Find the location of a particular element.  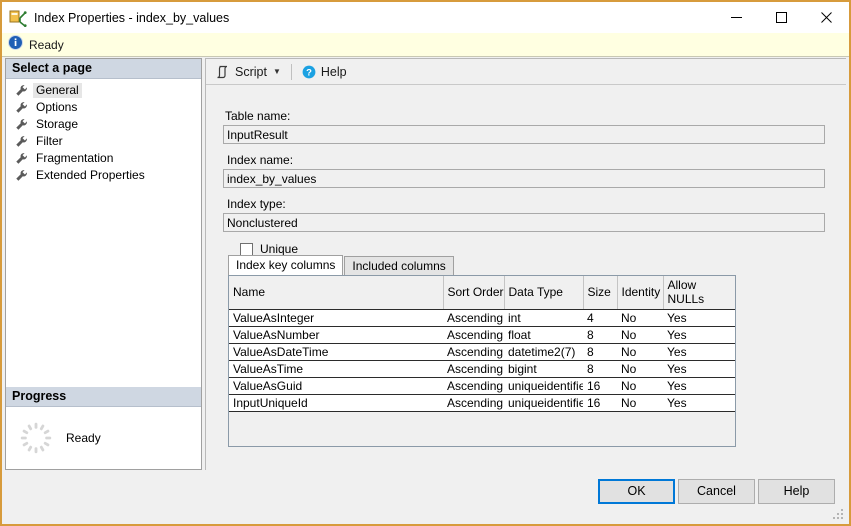

sidebar-item-extended-properties: Extended Properties is located at coordinates (103, 175).